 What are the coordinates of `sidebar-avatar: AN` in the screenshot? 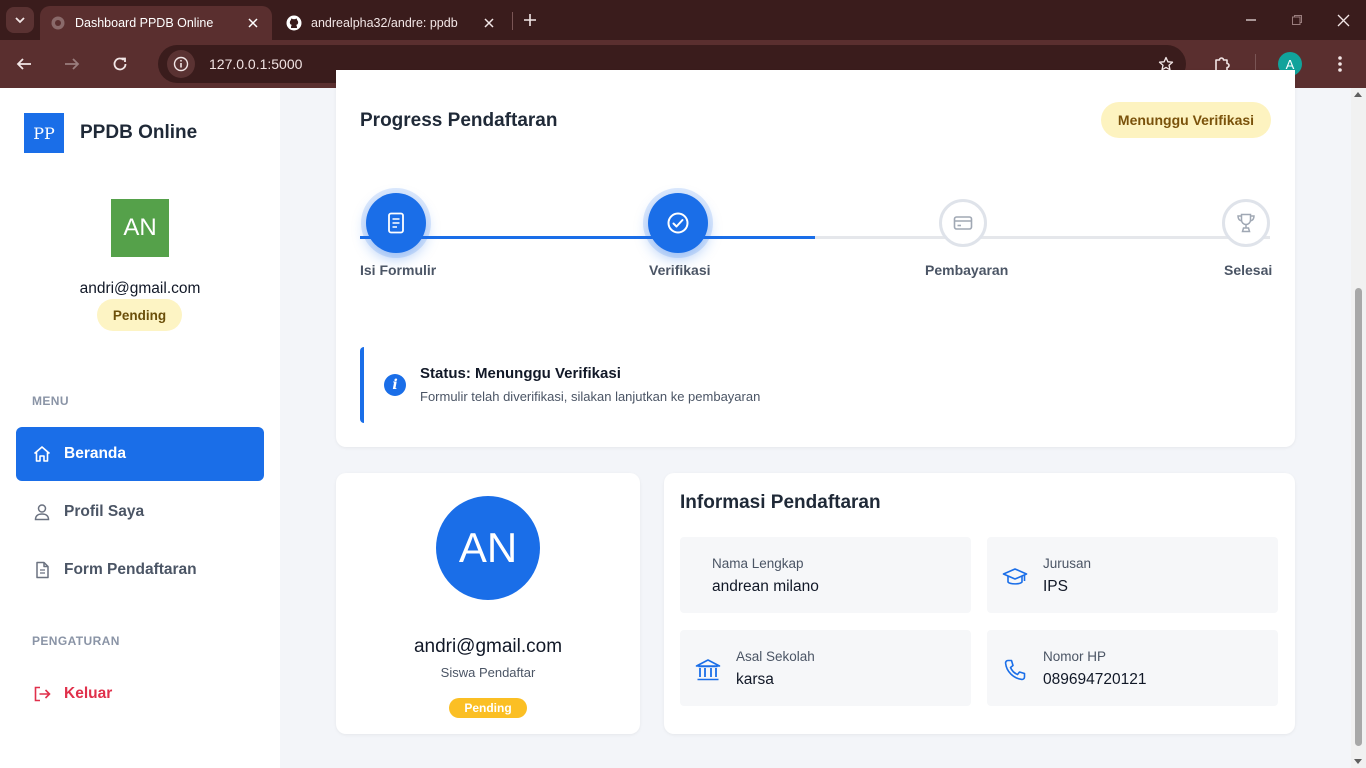 It's located at (140, 228).